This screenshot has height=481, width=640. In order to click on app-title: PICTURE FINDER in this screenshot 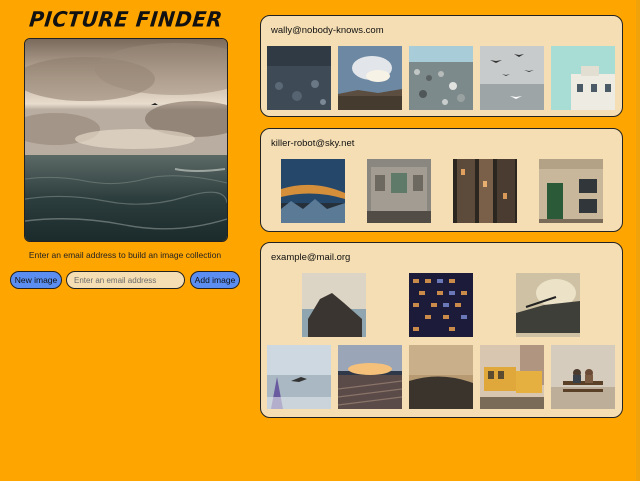, I will do `click(126, 19)`.